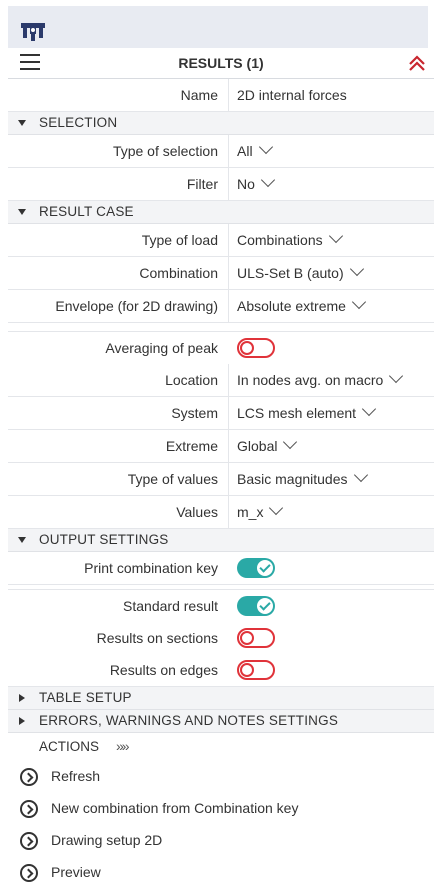 The height and width of the screenshot is (889, 434). I want to click on action-preview: Preview, so click(221, 873).